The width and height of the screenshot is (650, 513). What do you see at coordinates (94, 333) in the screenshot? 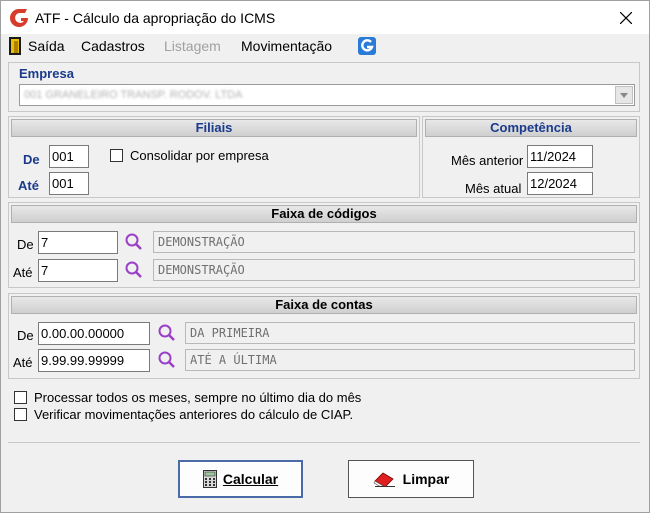
I see `conta-de-input: 0.00.00.00000` at bounding box center [94, 333].